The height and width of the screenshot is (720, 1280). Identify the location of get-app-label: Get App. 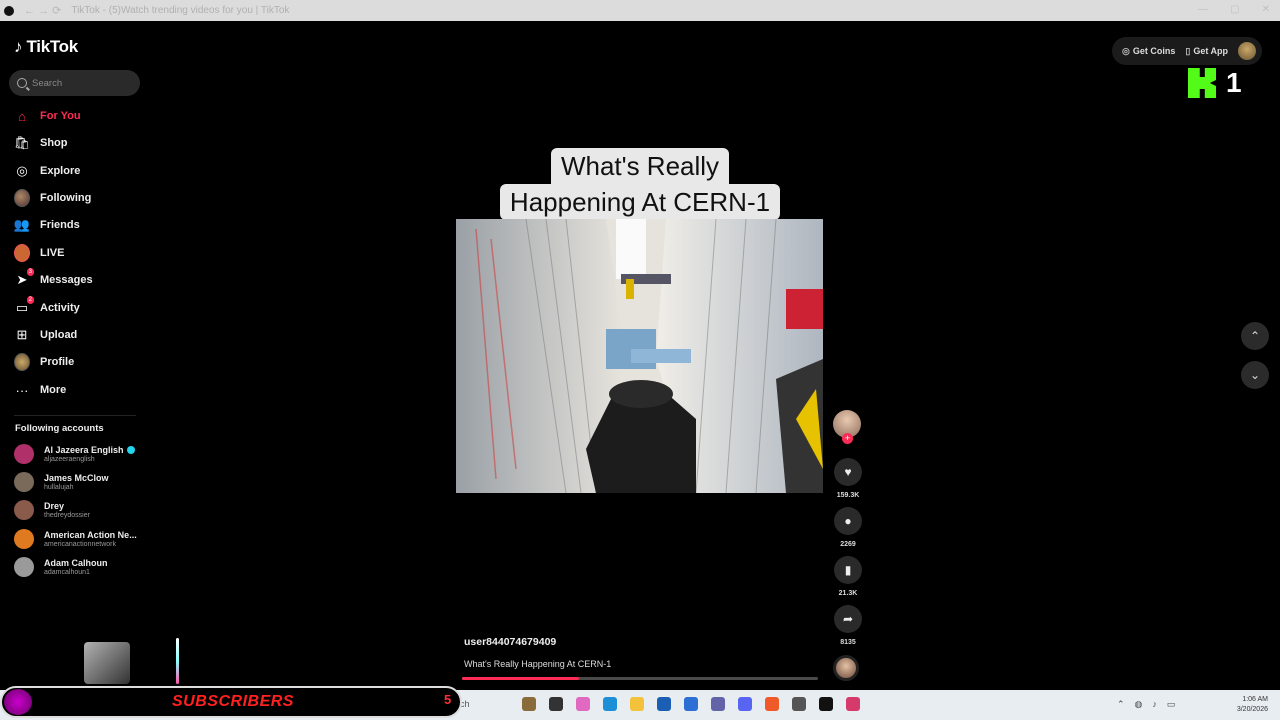
(1210, 51).